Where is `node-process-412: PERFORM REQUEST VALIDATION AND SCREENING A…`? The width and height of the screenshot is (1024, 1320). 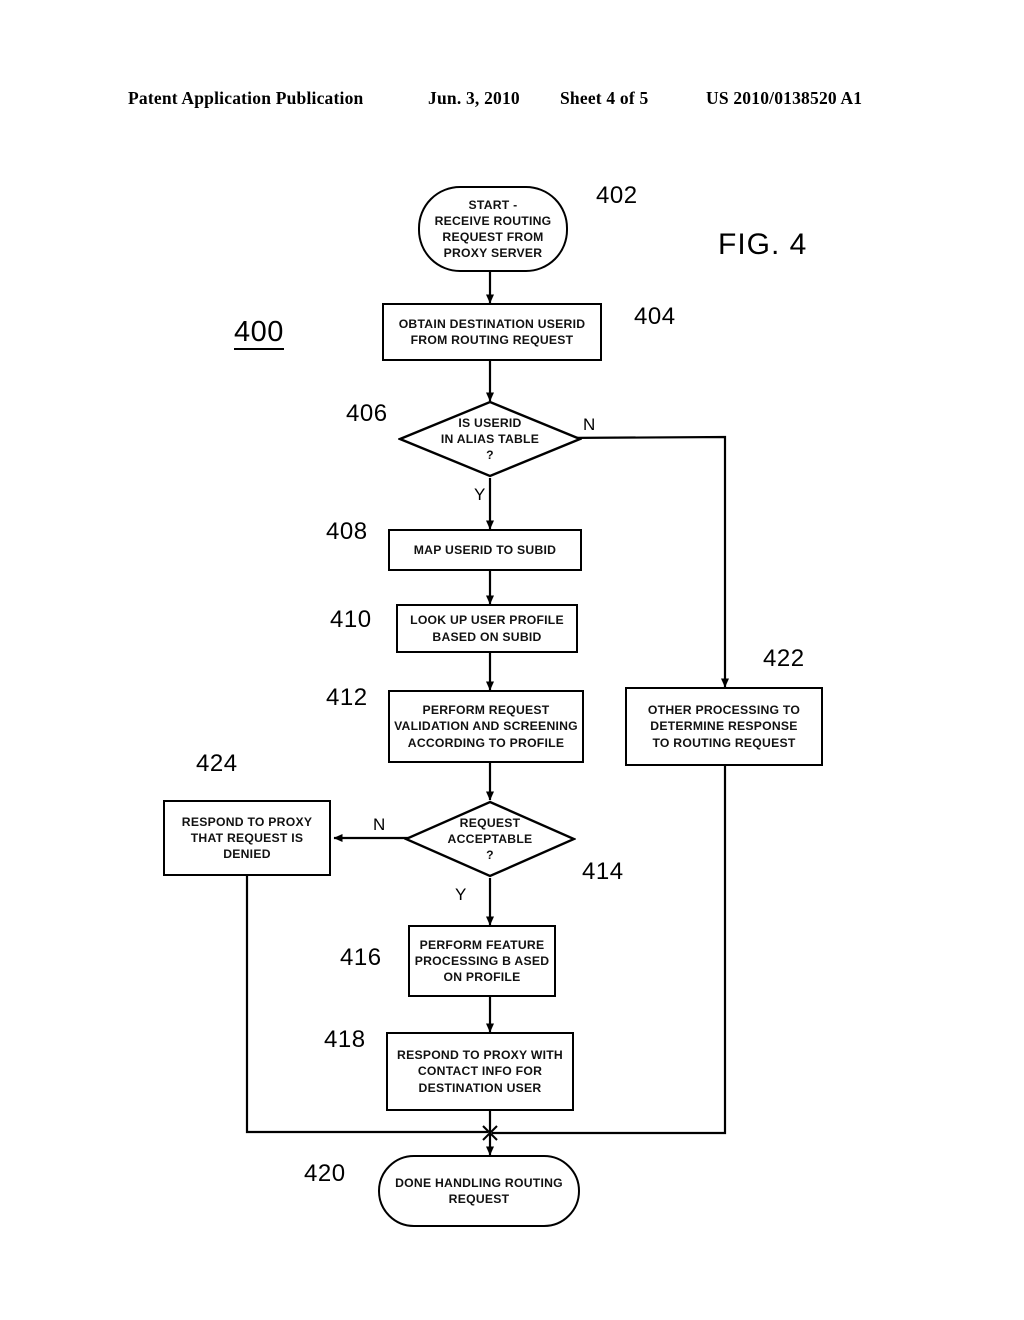 node-process-412: PERFORM REQUEST VALIDATION AND SCREENING A… is located at coordinates (486, 726).